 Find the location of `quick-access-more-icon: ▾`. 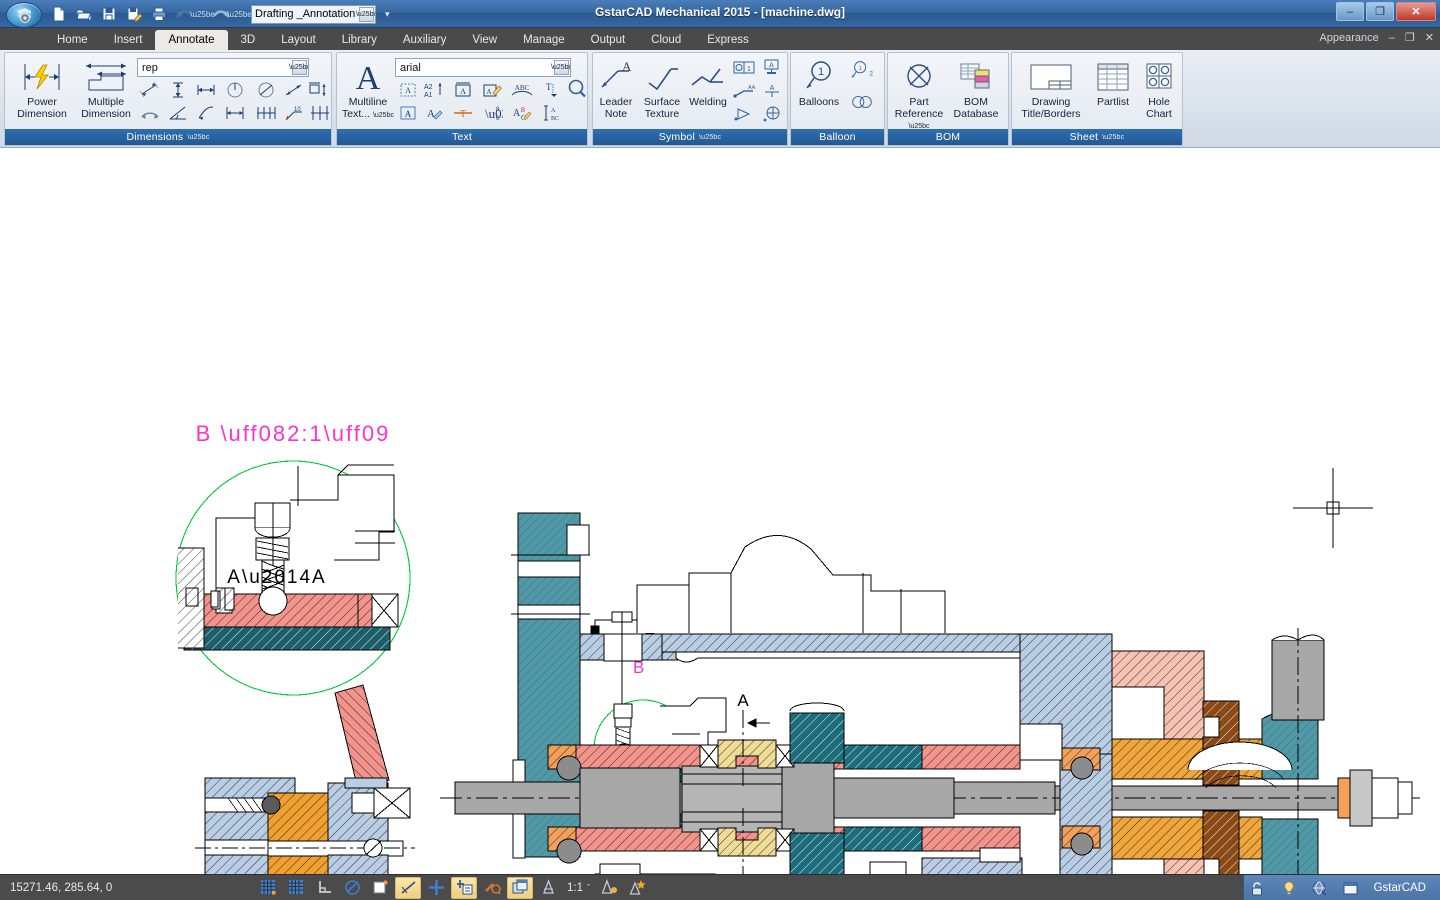

quick-access-more-icon: ▾ is located at coordinates (387, 14).